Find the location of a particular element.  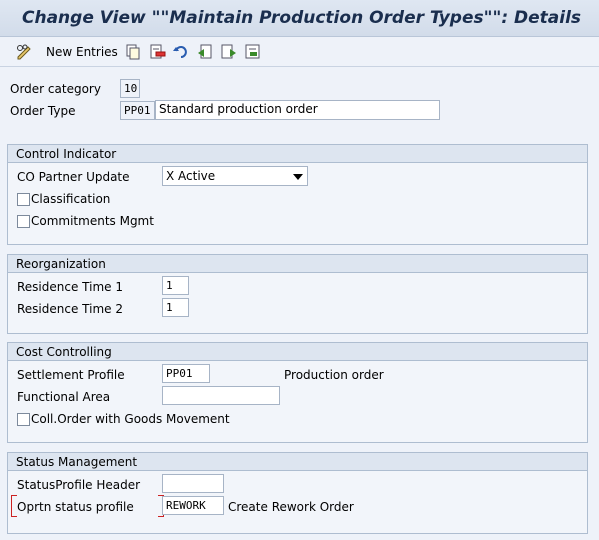

commitments-mgmt-checkbox is located at coordinates (23, 221).